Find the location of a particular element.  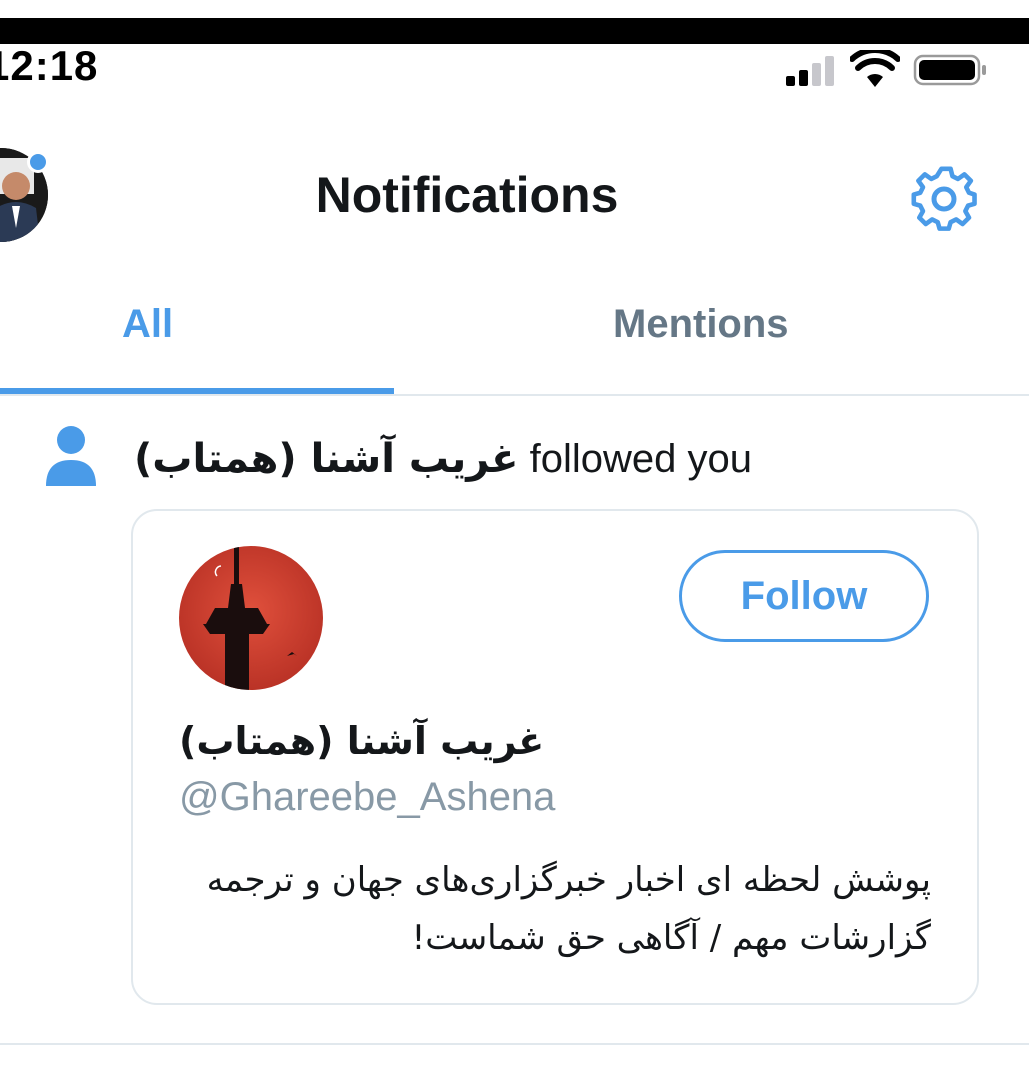

top-black-bar is located at coordinates (514, 31).